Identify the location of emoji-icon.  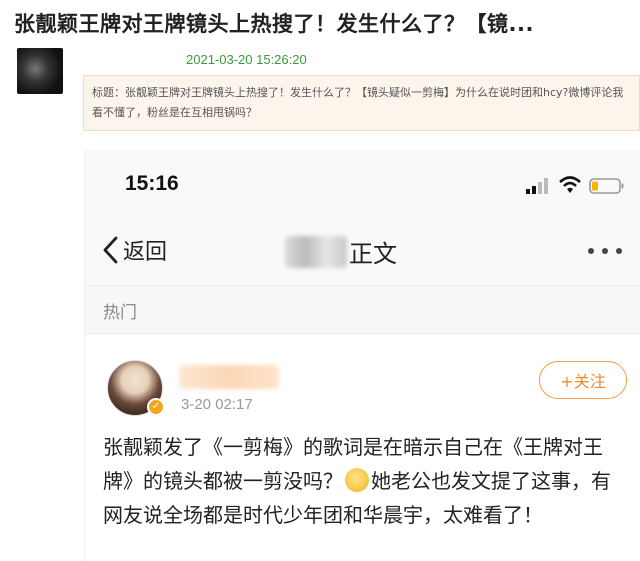
(357, 480).